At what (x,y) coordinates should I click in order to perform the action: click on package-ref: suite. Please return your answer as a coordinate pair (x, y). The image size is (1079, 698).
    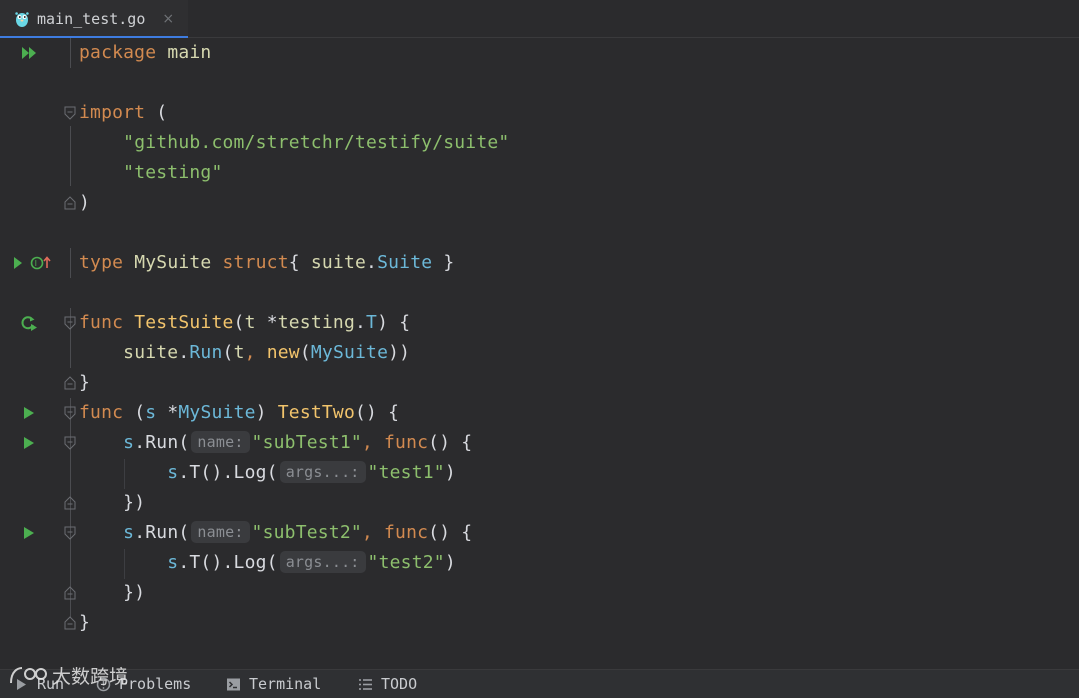
    Looking at the image, I should click on (151, 352).